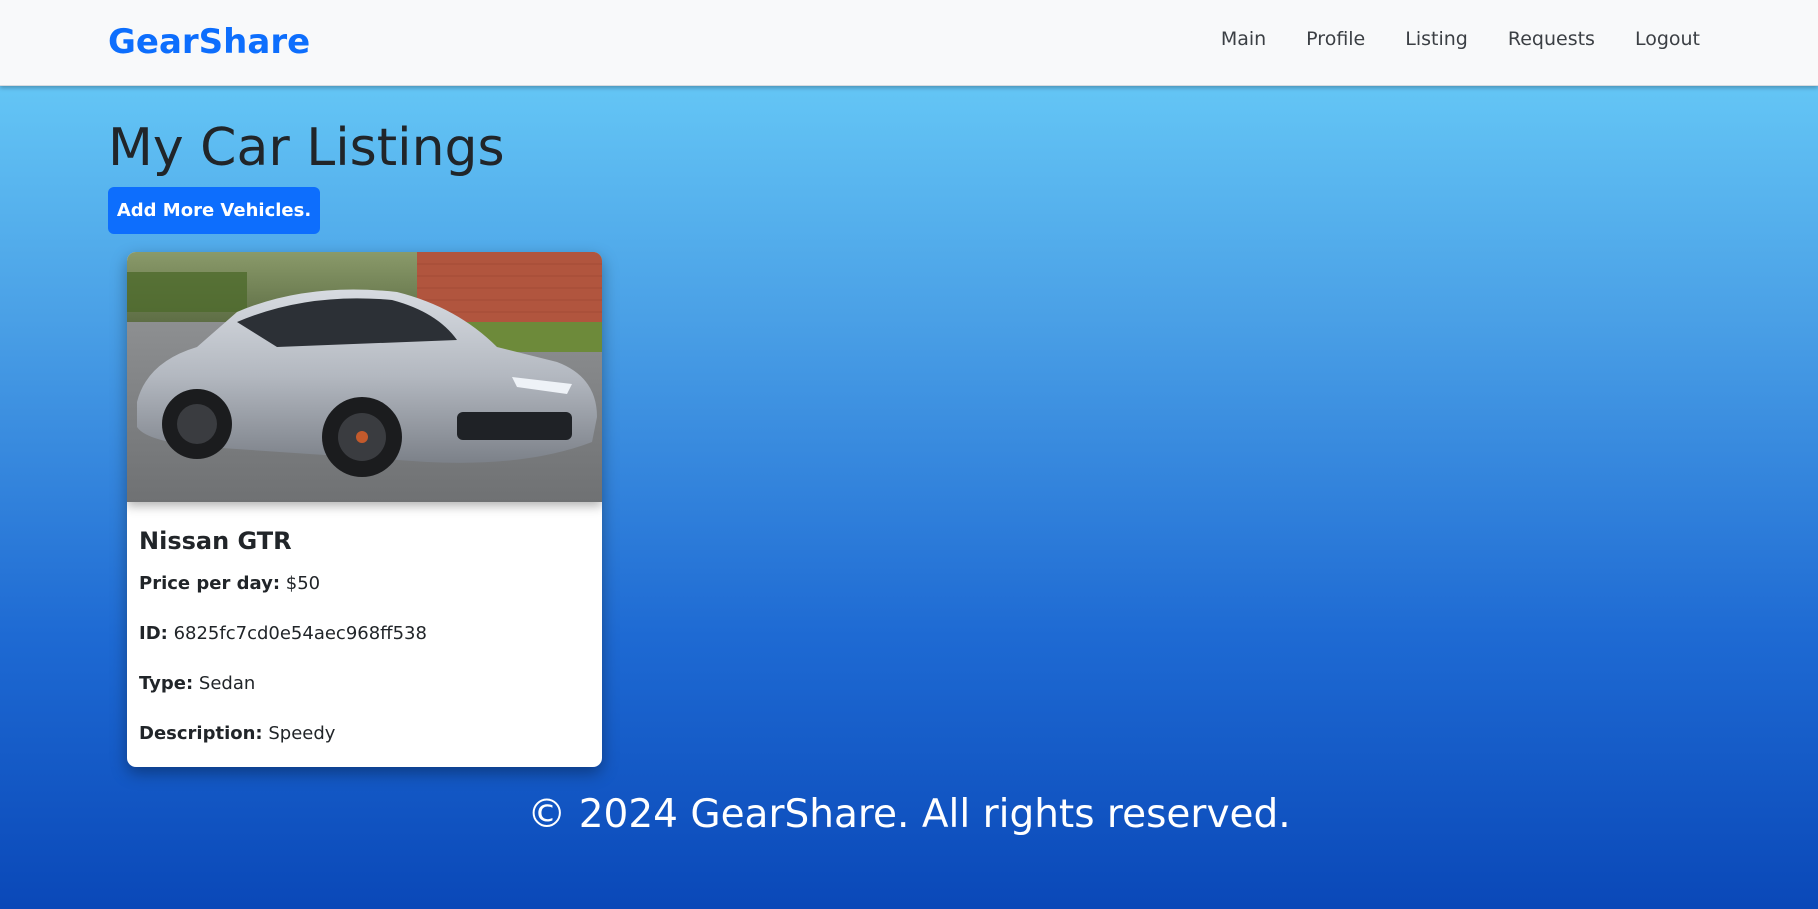 The height and width of the screenshot is (909, 1818). What do you see at coordinates (1243, 39) in the screenshot?
I see `nav-link-main: Main` at bounding box center [1243, 39].